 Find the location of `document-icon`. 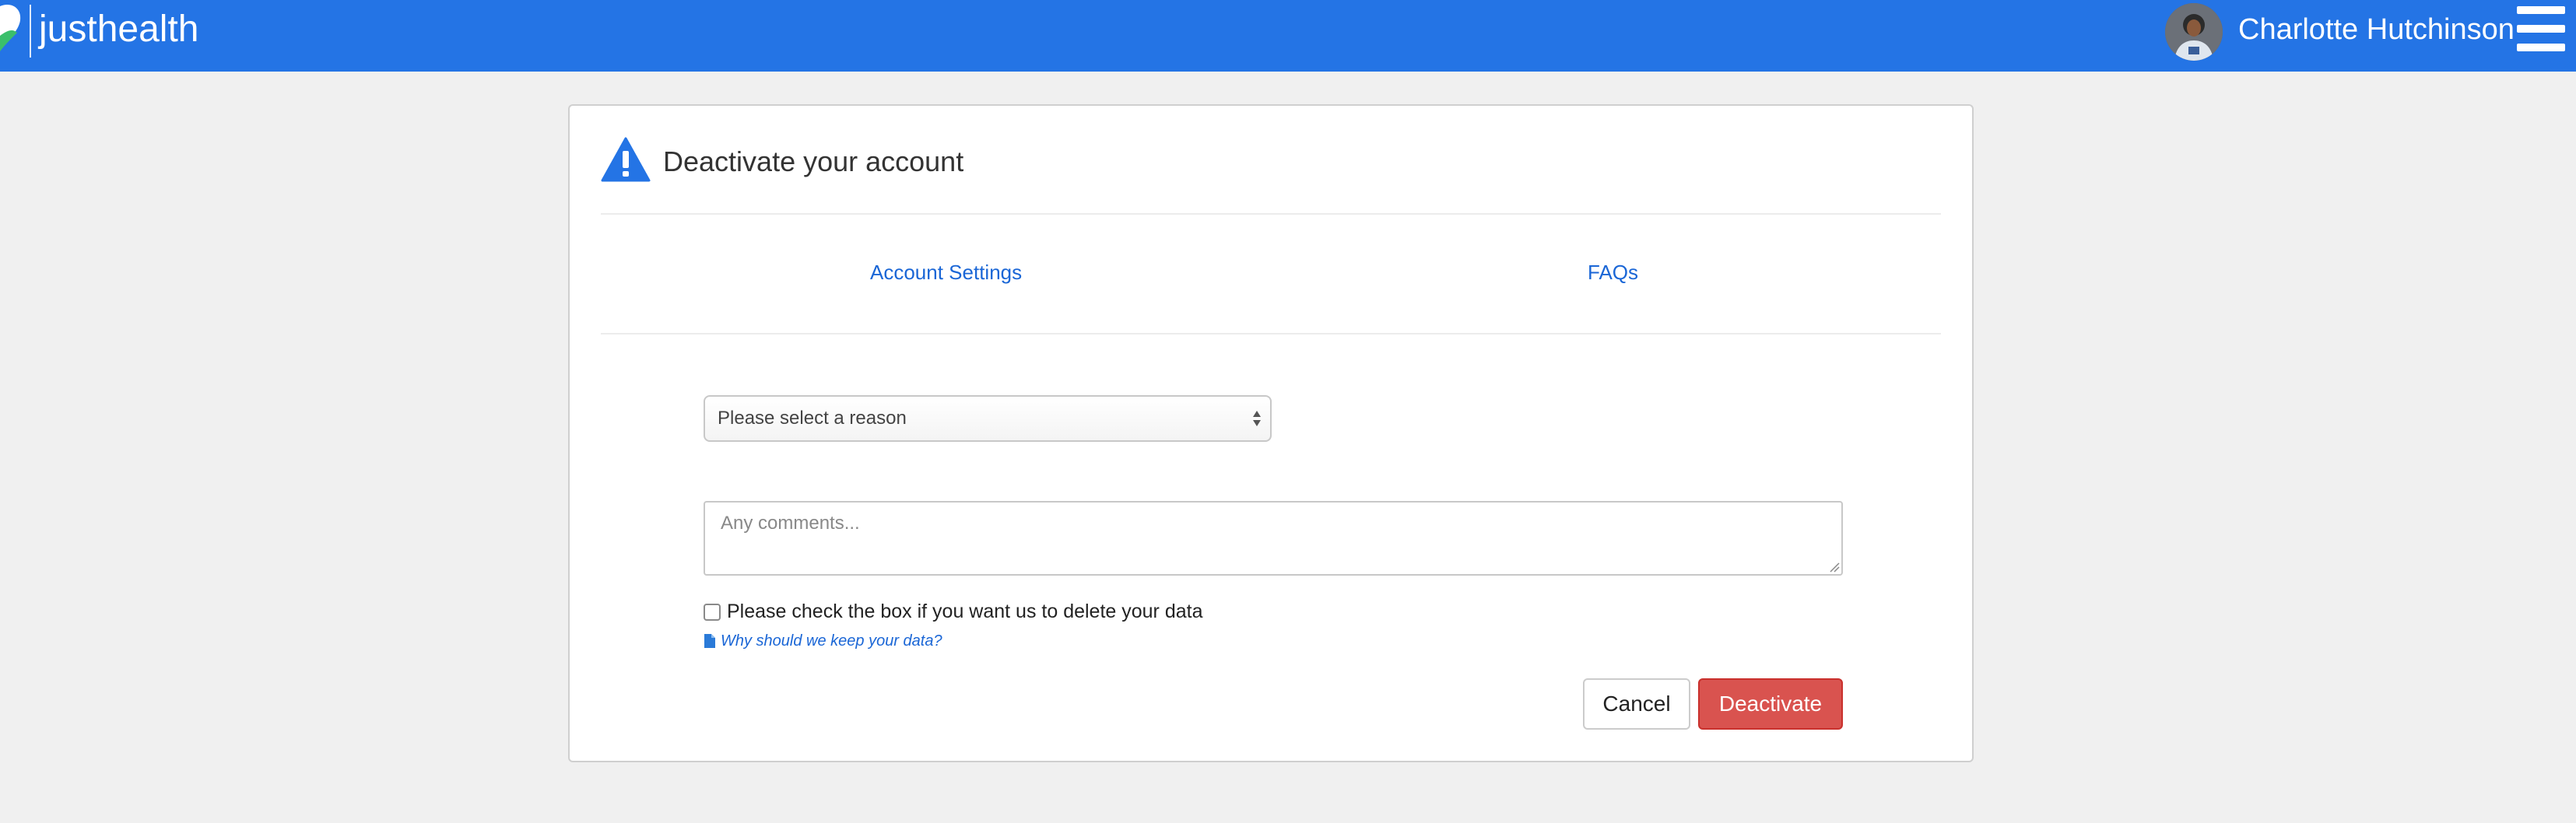

document-icon is located at coordinates (710, 641).